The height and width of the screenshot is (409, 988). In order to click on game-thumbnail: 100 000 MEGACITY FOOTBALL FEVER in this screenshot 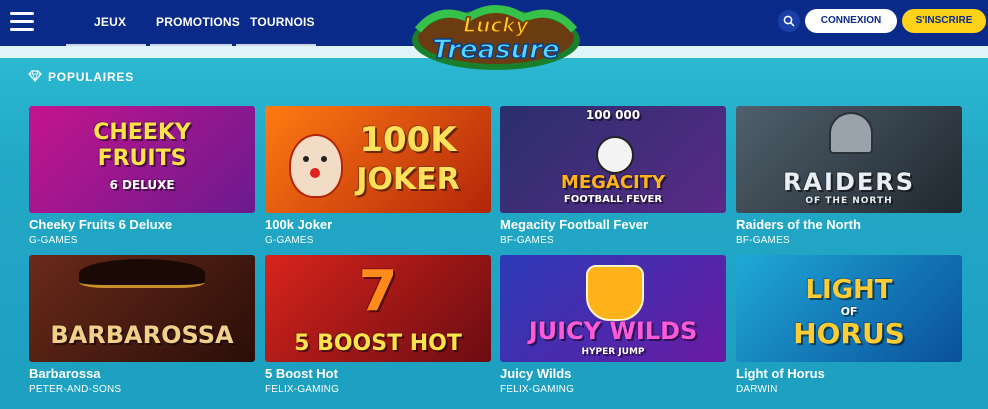, I will do `click(613, 159)`.